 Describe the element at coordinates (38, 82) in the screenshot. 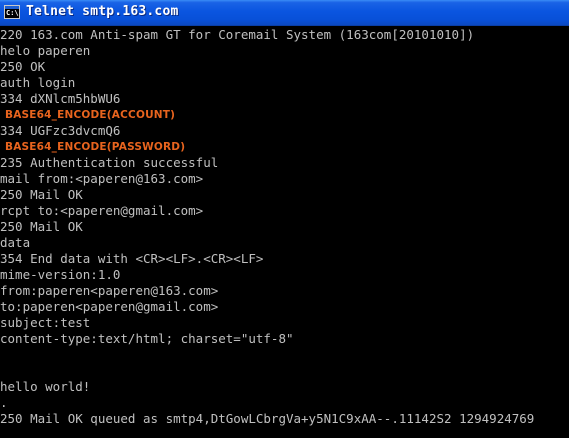

I see `console-line: auth login` at that location.